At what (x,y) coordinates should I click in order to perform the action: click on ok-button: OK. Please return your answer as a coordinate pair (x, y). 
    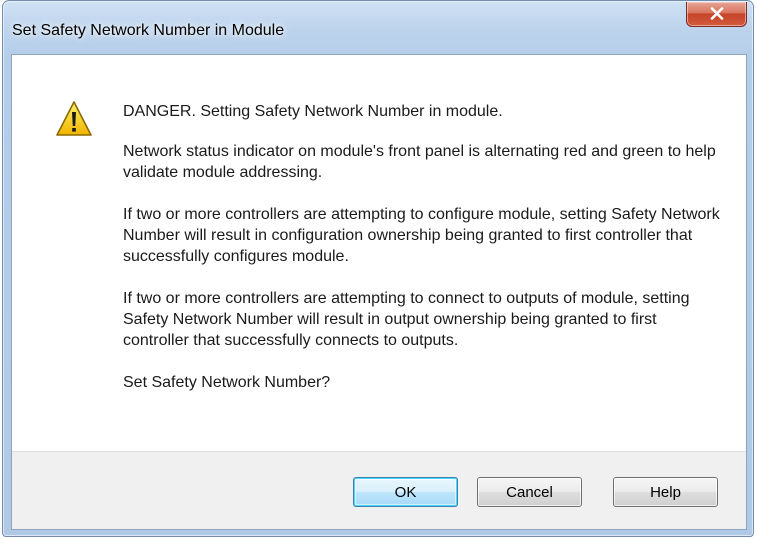
    Looking at the image, I should click on (405, 492).